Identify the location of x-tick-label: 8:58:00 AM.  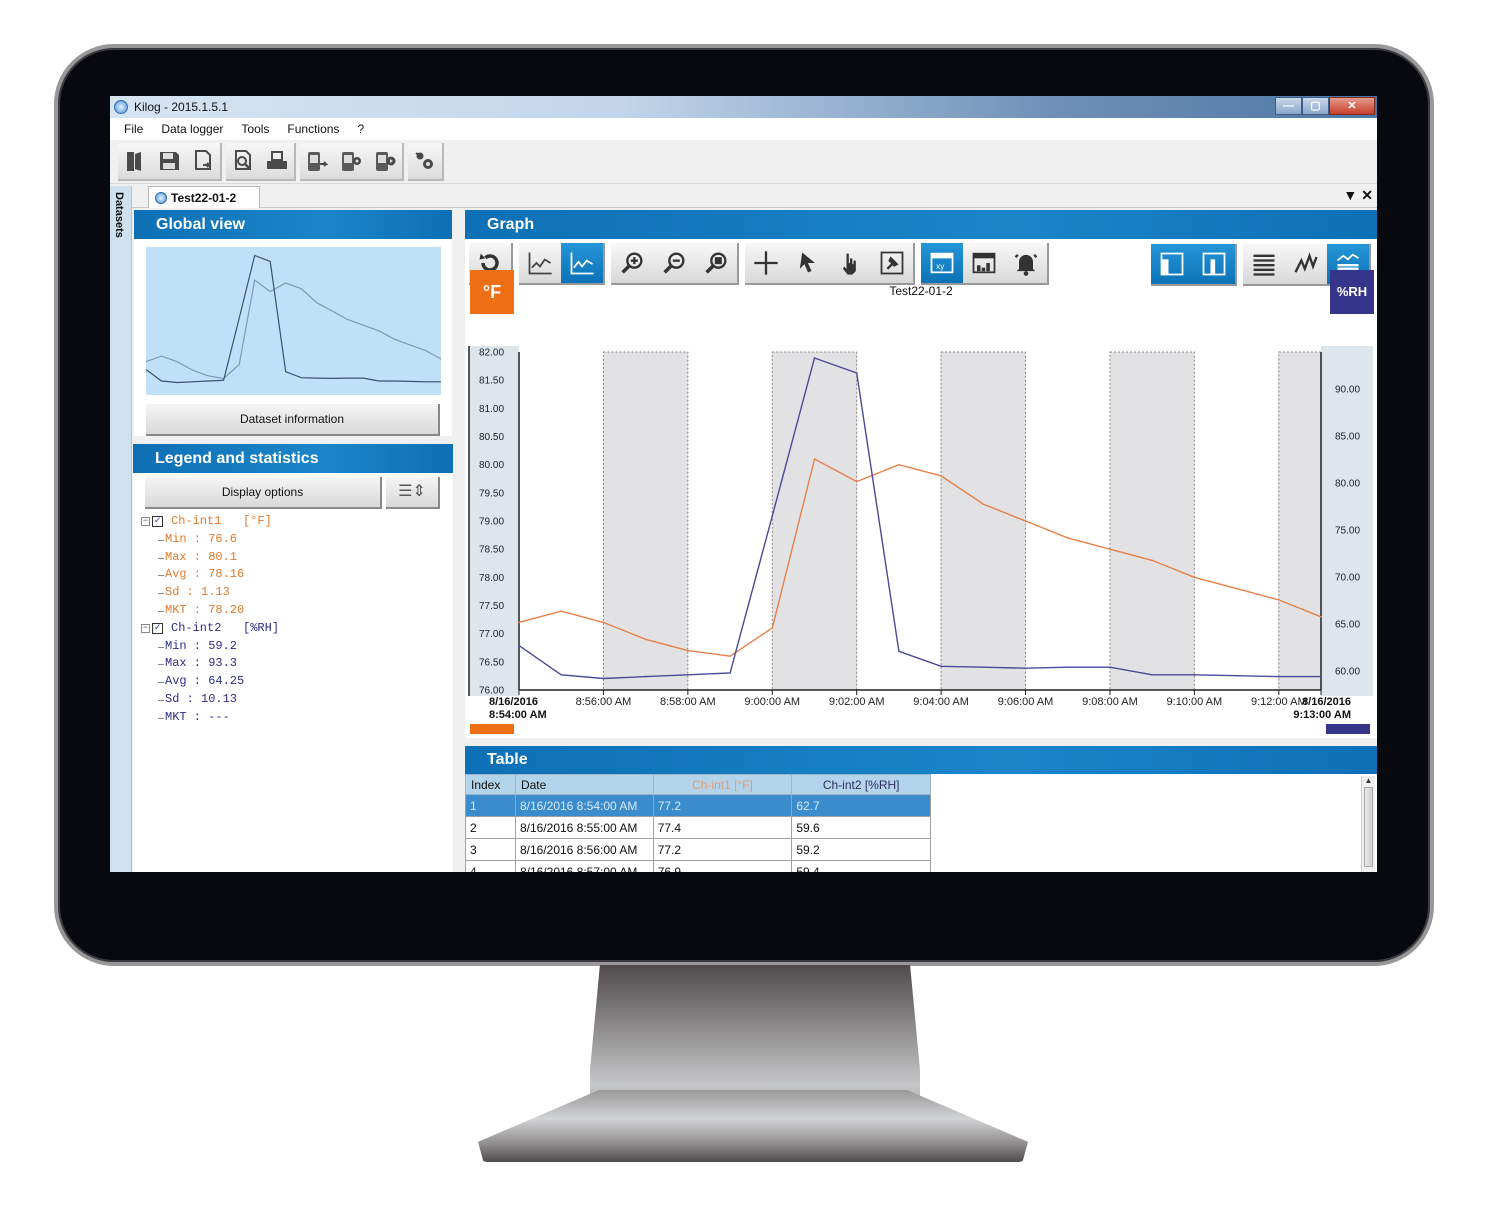
(688, 702).